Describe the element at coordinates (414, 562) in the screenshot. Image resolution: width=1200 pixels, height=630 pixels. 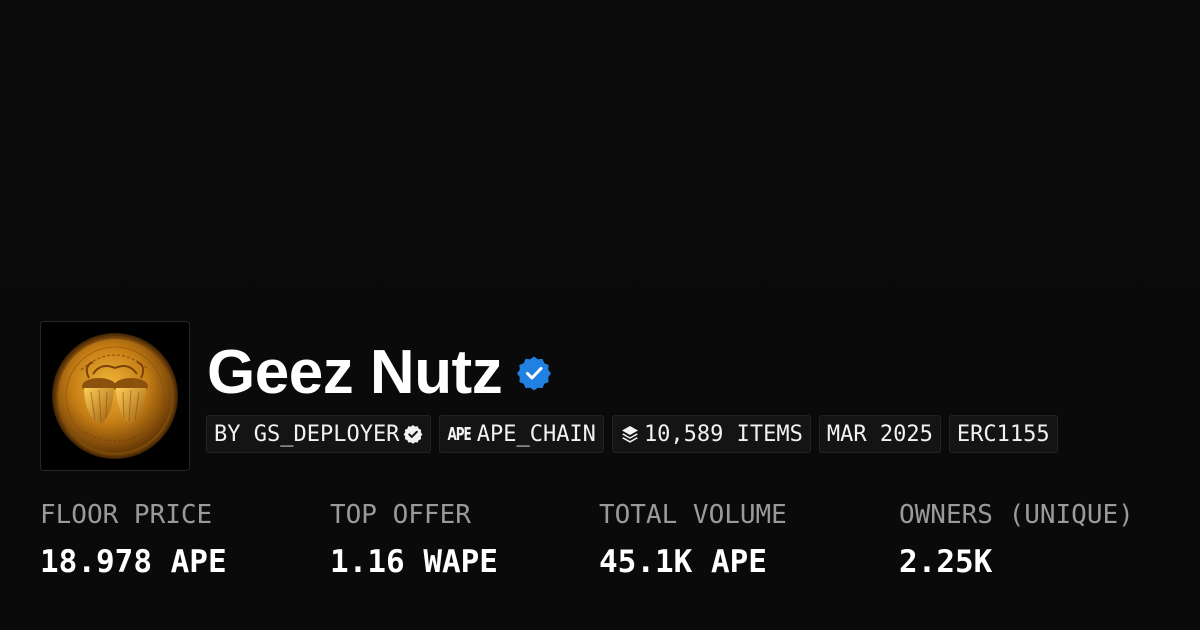
I see `stat-value: 1.16 WAPE` at that location.